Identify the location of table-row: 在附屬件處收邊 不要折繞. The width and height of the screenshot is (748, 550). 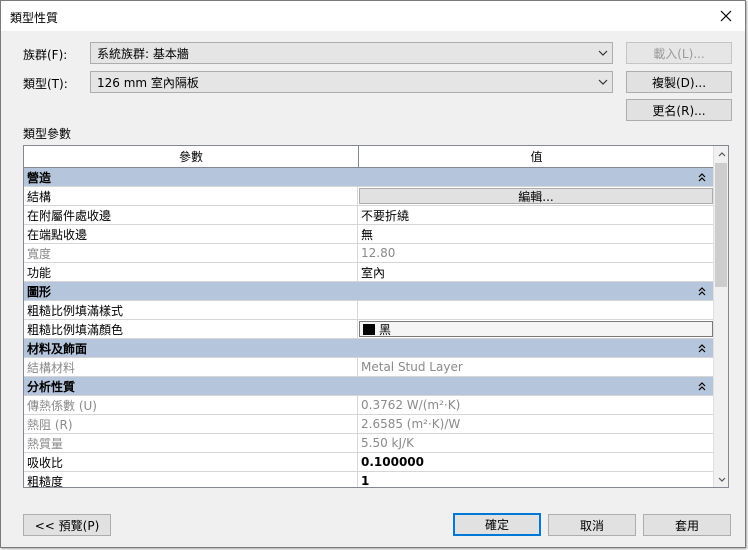
(369, 215).